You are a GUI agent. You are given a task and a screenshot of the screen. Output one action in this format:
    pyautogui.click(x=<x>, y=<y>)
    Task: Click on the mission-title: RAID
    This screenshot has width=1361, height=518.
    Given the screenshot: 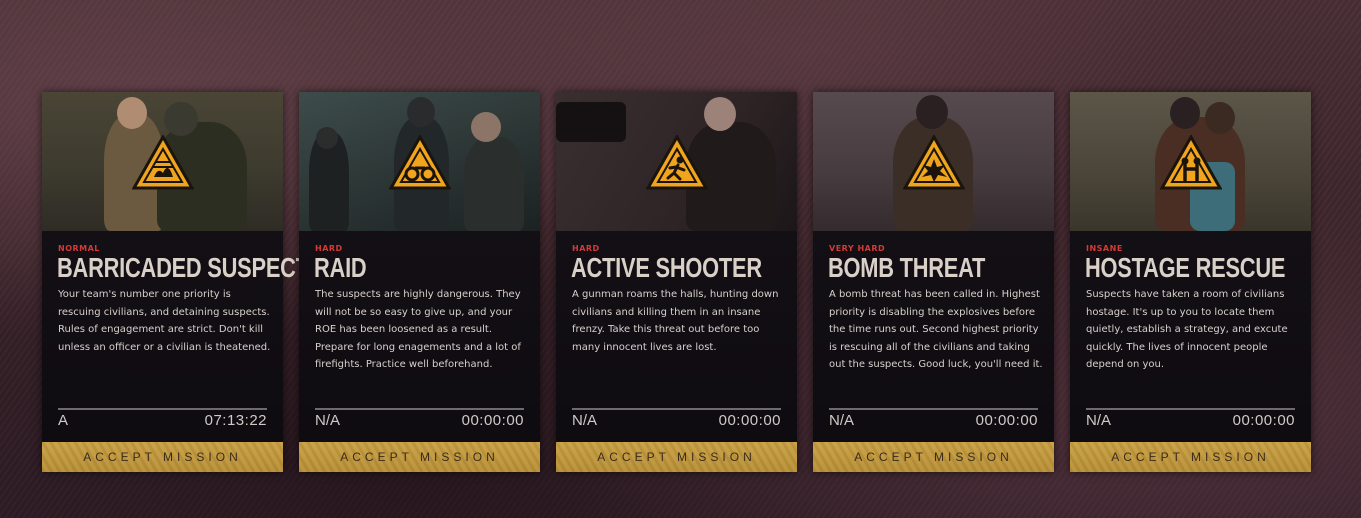 What is the action you would take?
    pyautogui.click(x=340, y=267)
    